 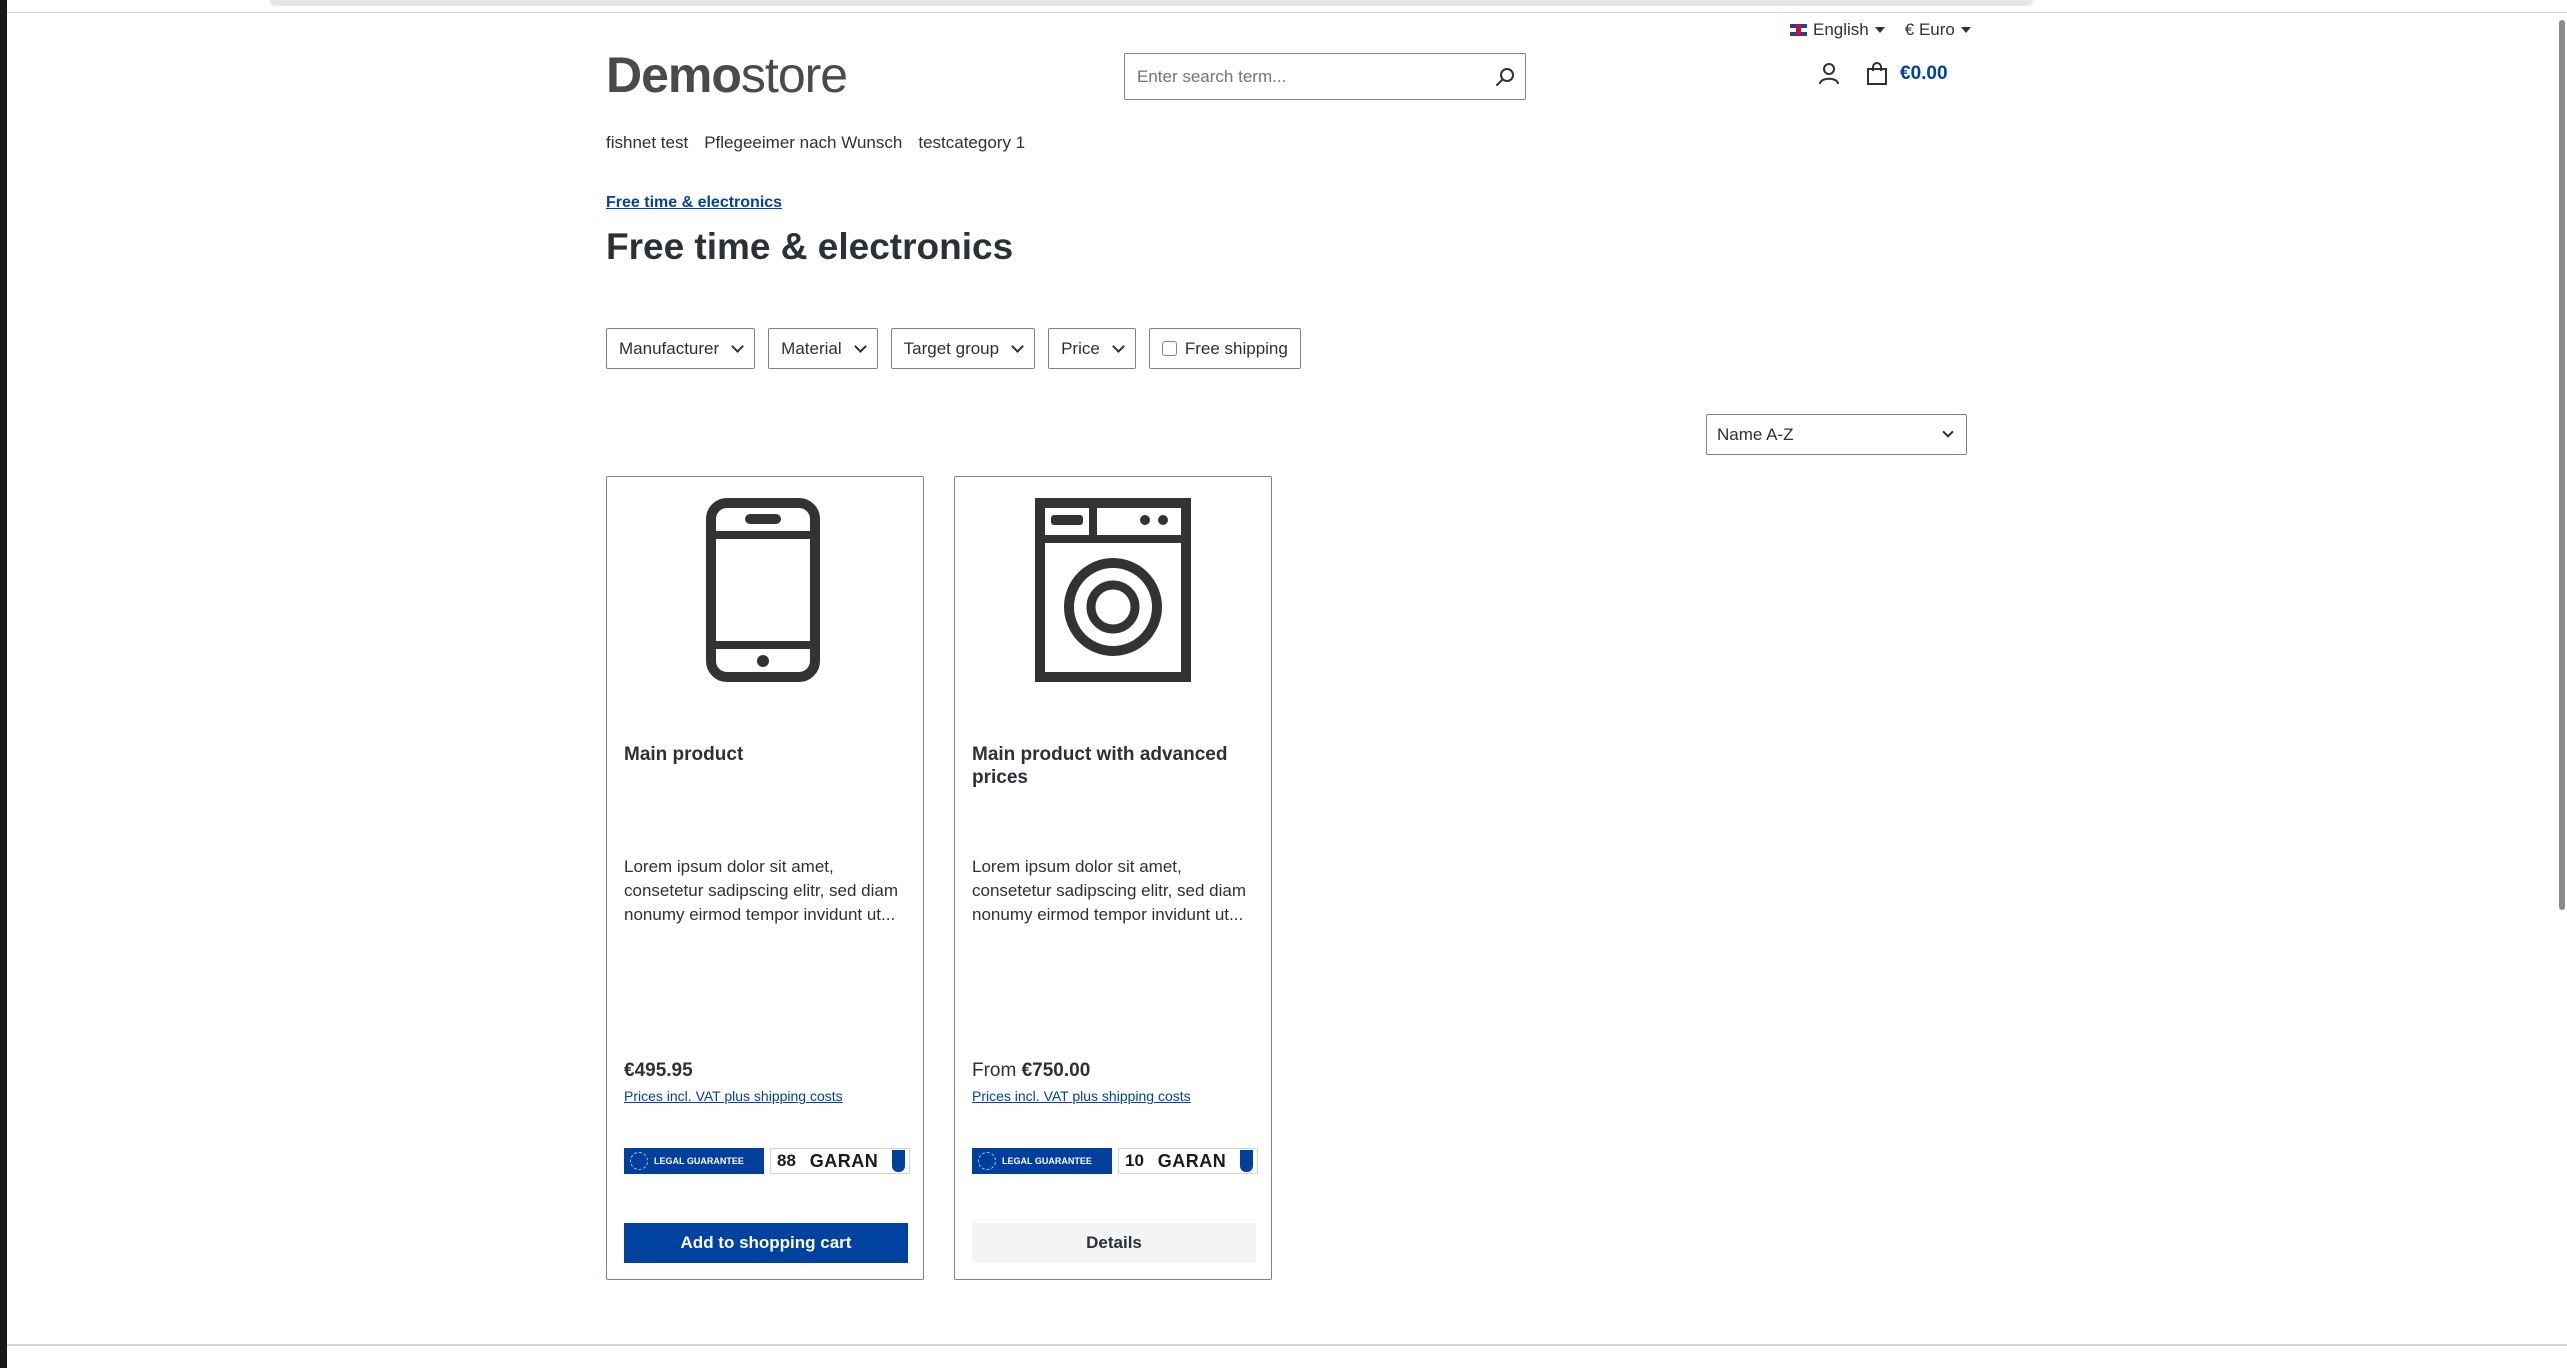 What do you see at coordinates (1114, 1243) in the screenshot?
I see `details-button: Details` at bounding box center [1114, 1243].